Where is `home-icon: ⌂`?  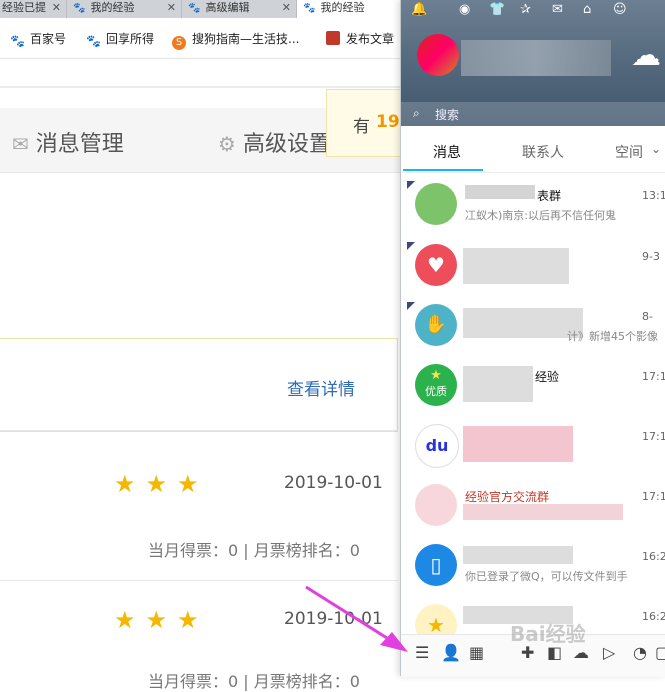 home-icon: ⌂ is located at coordinates (587, 9).